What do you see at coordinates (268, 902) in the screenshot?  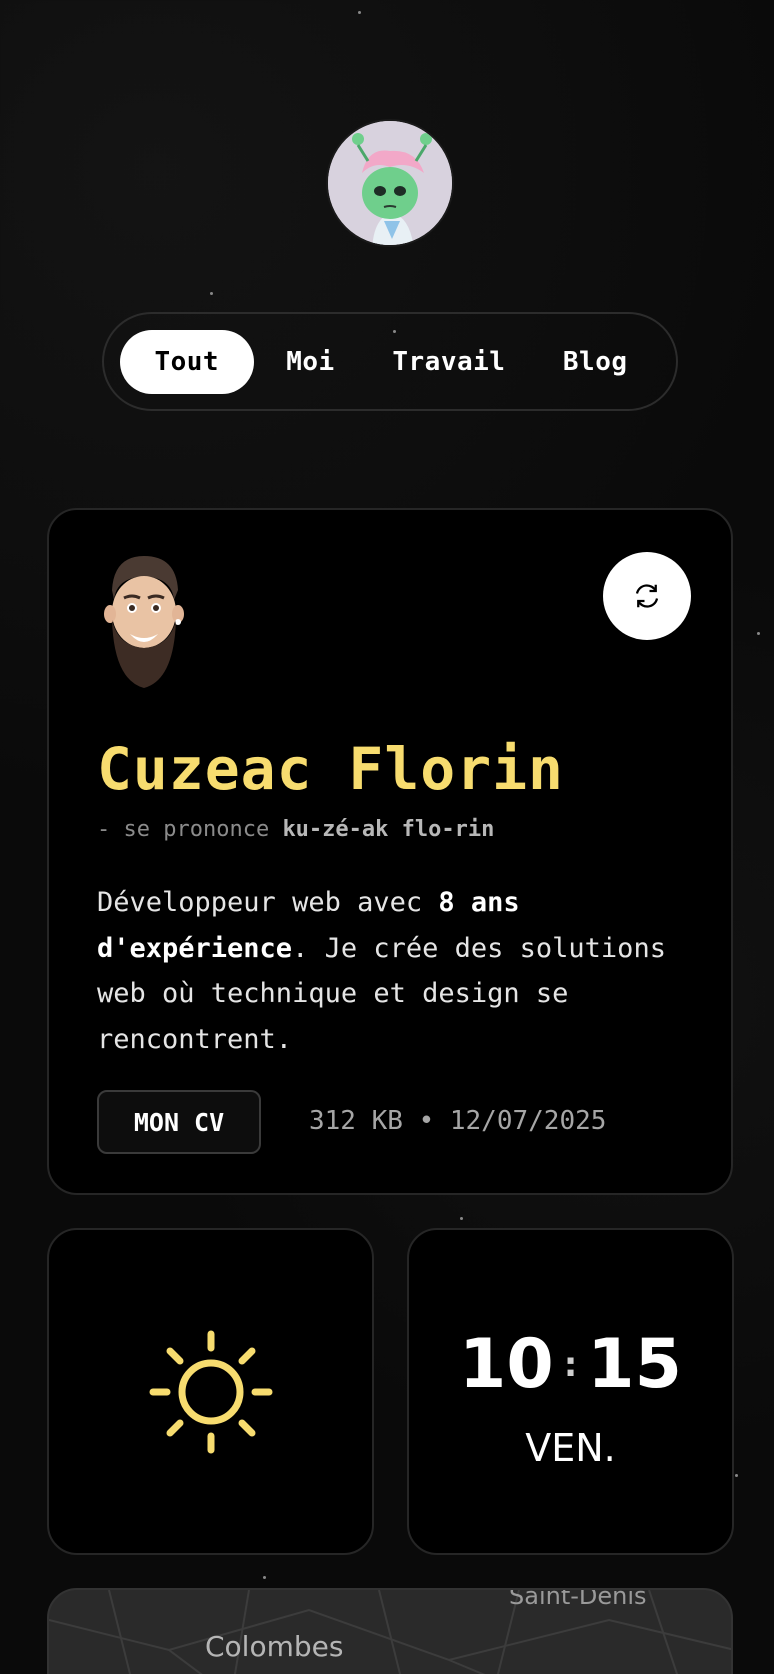 I see `bio-part-1: Développeur web avec` at bounding box center [268, 902].